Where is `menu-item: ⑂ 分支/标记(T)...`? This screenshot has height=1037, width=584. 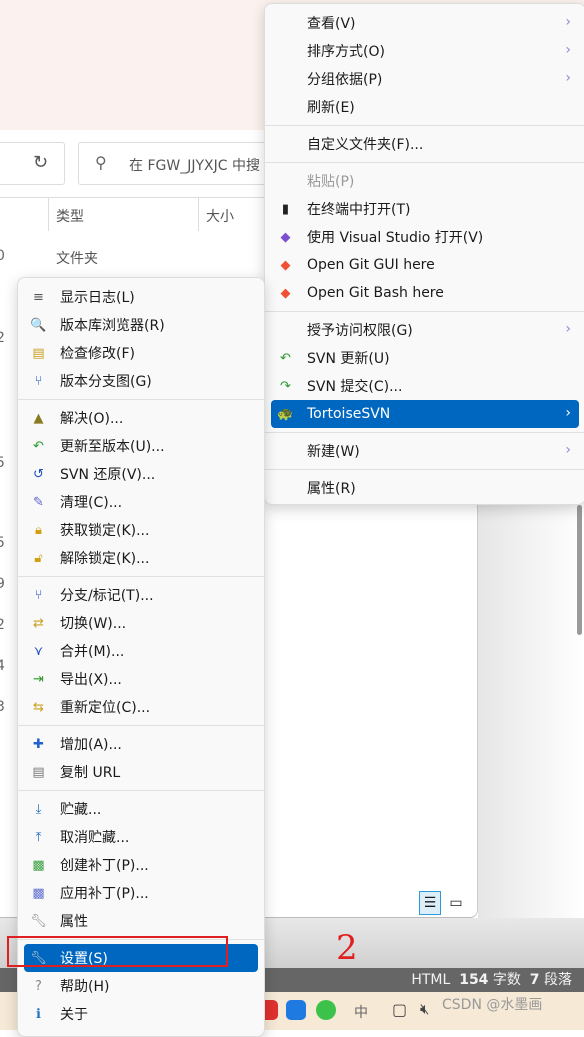
menu-item: ⑂ 分支/标记(T)... is located at coordinates (141, 595).